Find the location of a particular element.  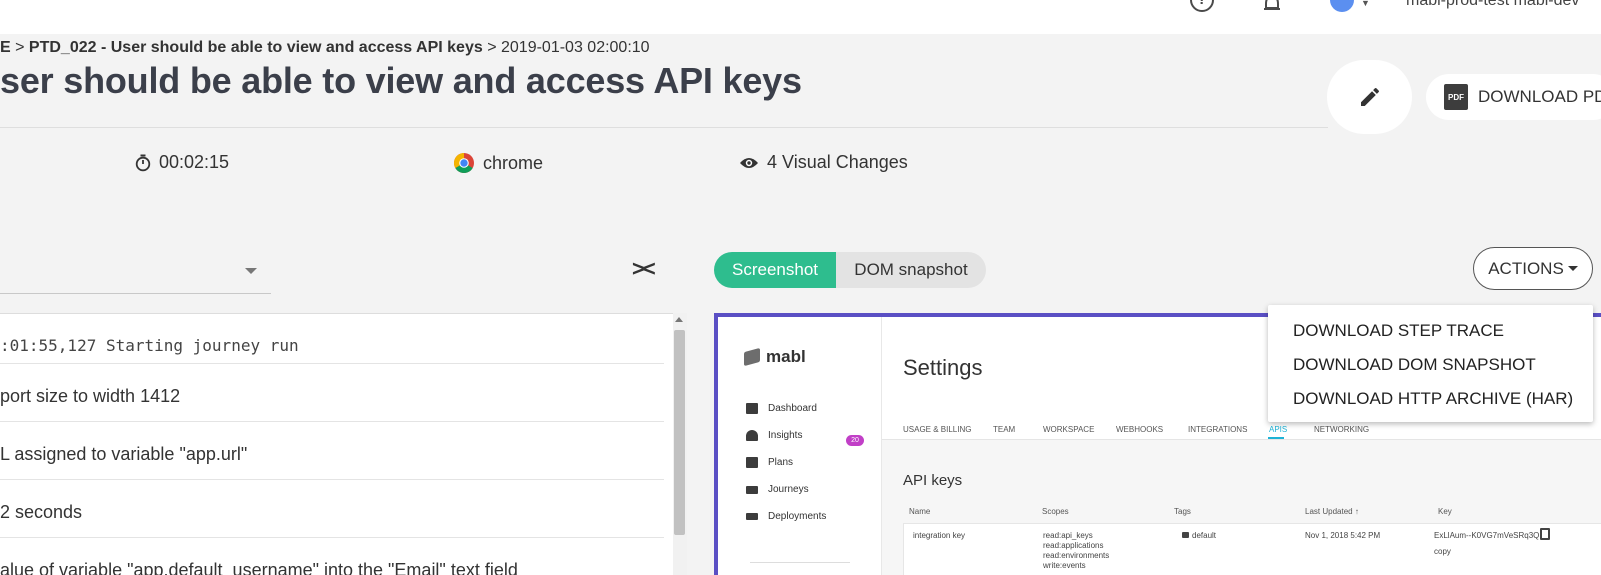

pdf-icon: PDF is located at coordinates (1456, 97).